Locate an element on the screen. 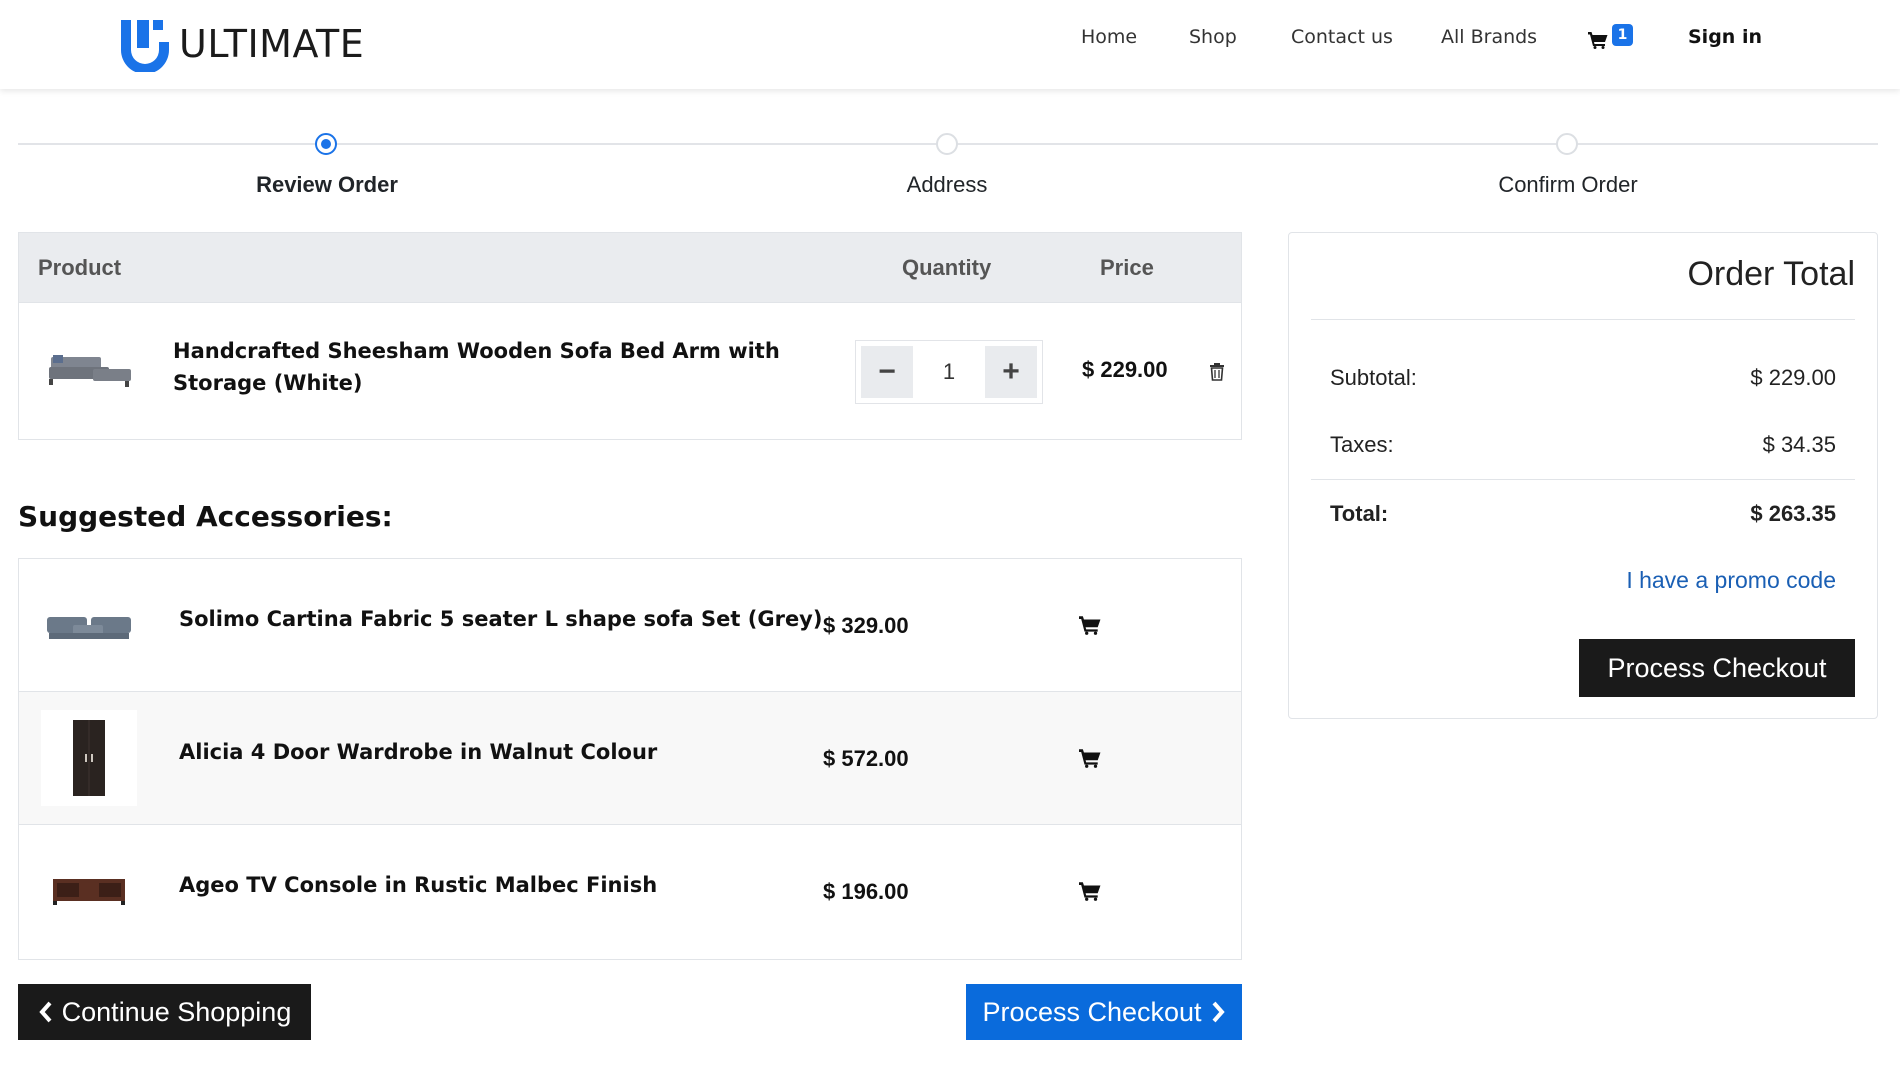  suggested-product-price: $ 572.00 is located at coordinates (866, 758).